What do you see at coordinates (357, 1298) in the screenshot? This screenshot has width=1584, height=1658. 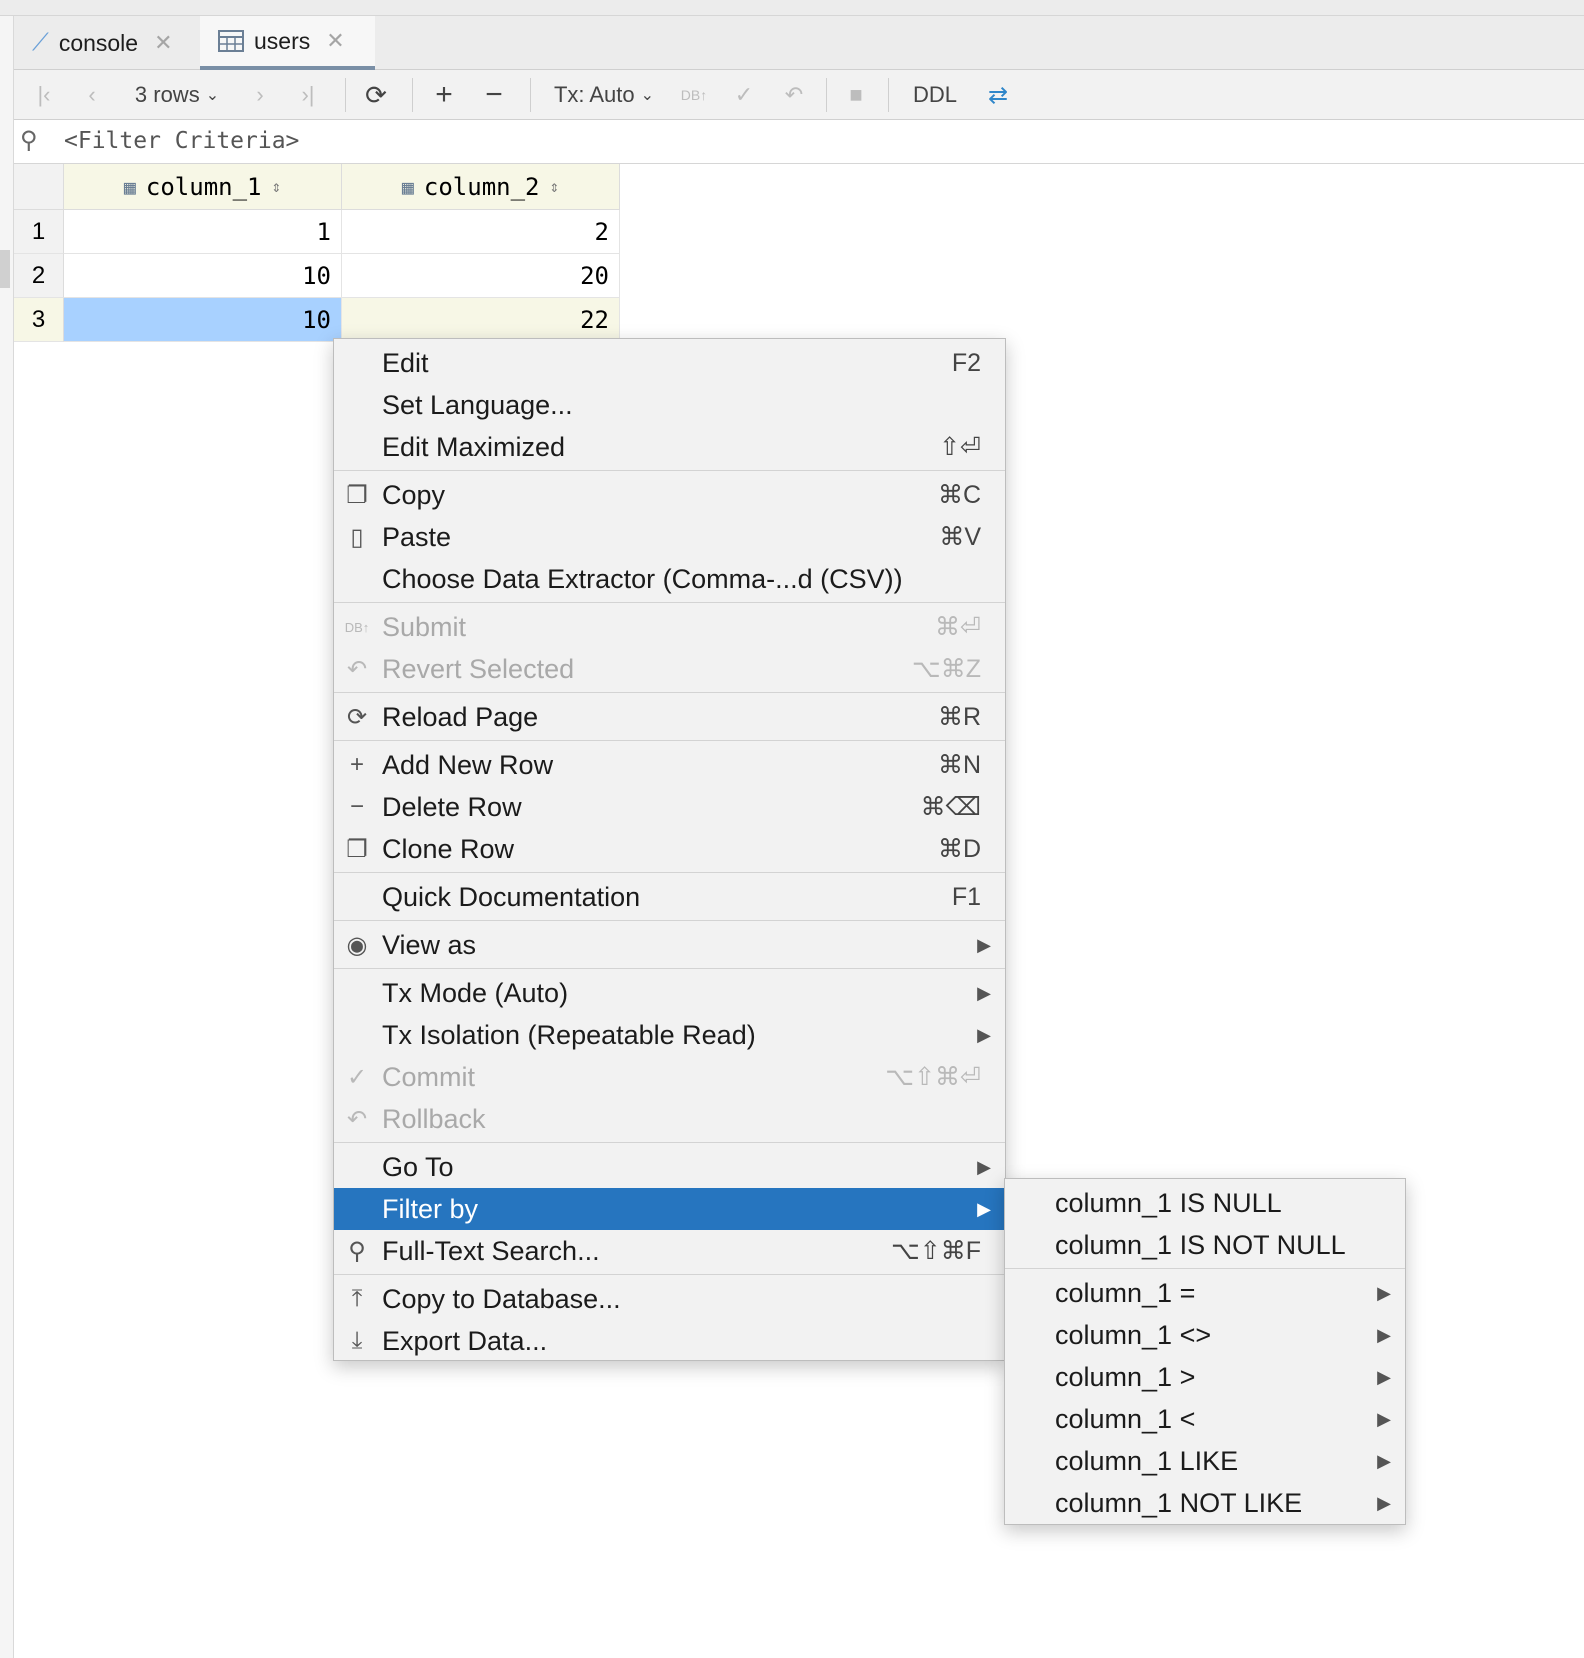 I see `upload-icon: ⤒` at bounding box center [357, 1298].